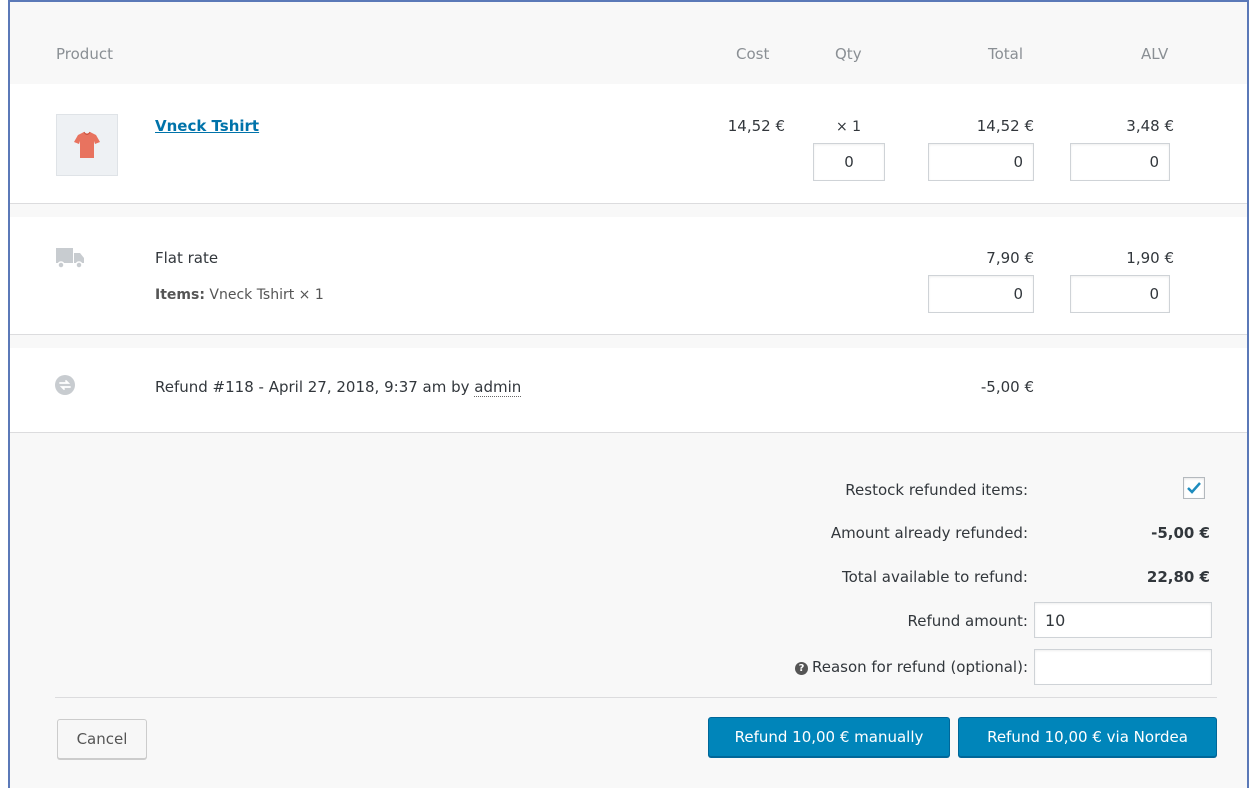  What do you see at coordinates (207, 126) in the screenshot?
I see `product-link: Vneck Tshirt` at bounding box center [207, 126].